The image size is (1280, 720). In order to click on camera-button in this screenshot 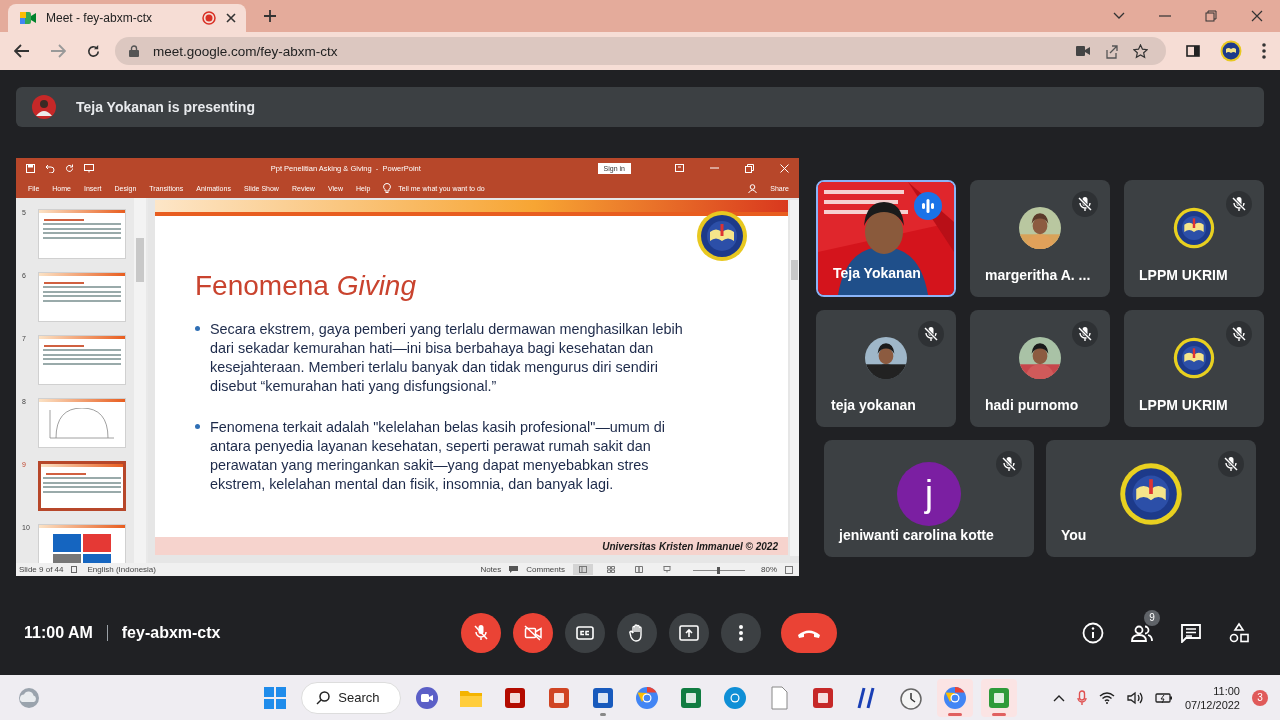, I will do `click(533, 632)`.